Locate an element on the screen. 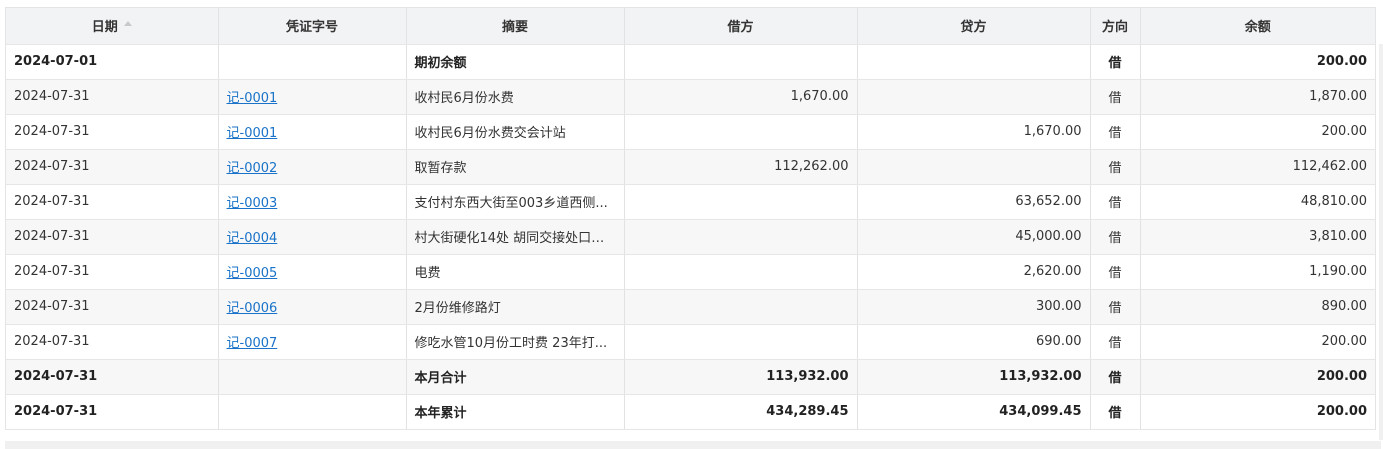  cell-credit: 1,670.00 is located at coordinates (974, 132).